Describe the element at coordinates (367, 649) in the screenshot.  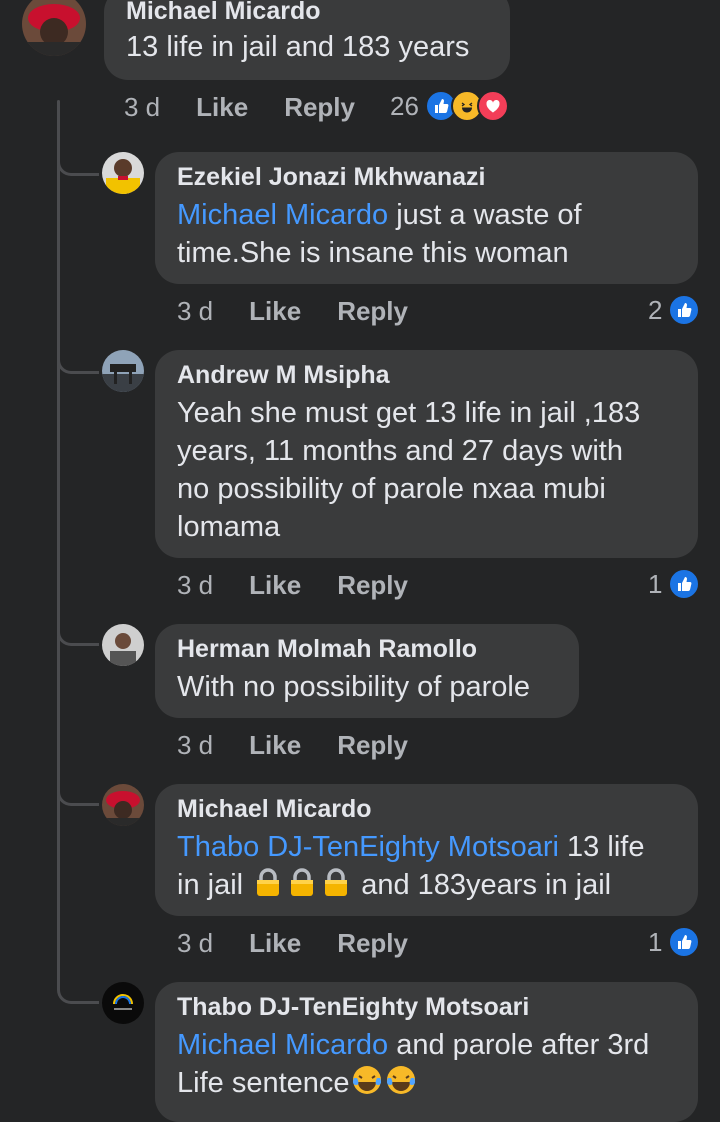
I see `comment-author: Herman Molmah Ramollo` at that location.